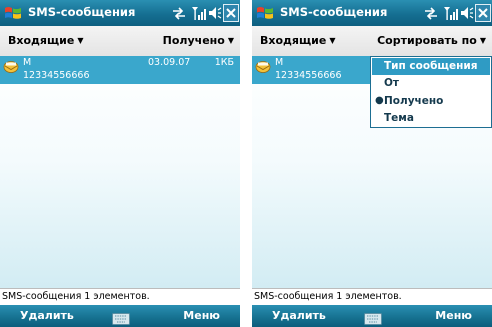 The height and width of the screenshot is (327, 492). I want to click on sort-dropdown: Сортировать по ▼, so click(431, 40).